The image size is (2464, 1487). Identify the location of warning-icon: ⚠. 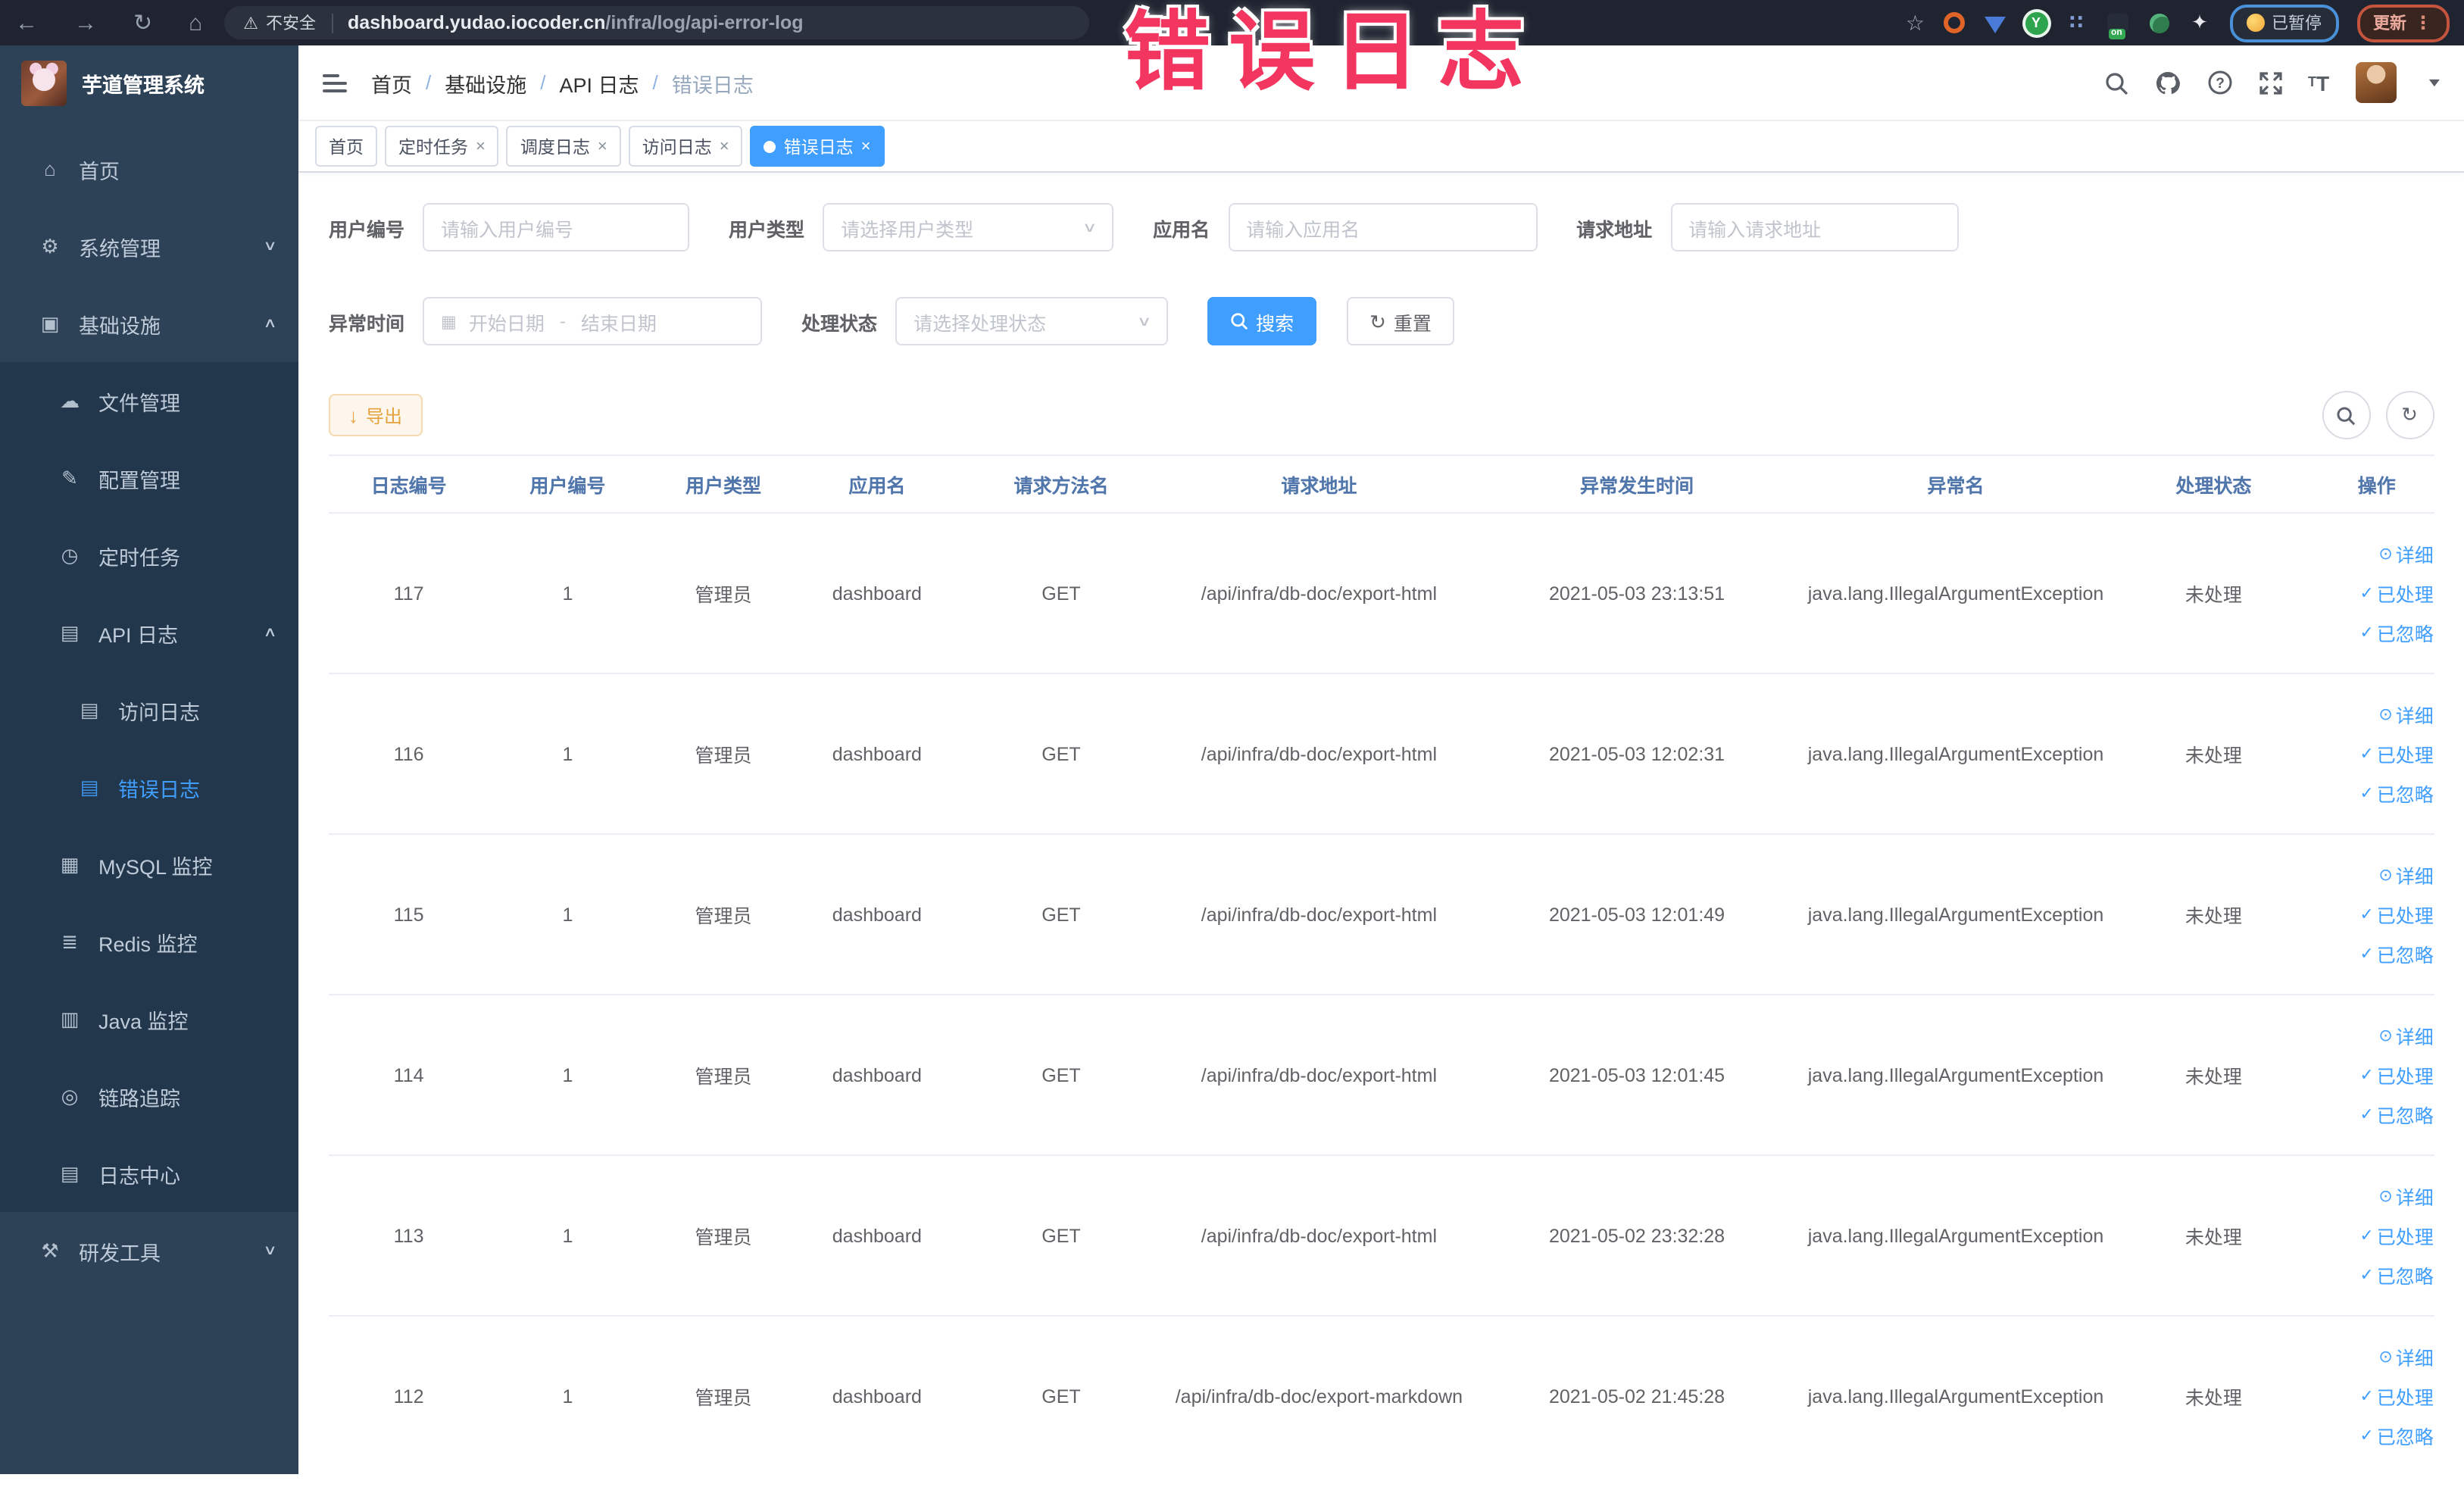
(251, 23).